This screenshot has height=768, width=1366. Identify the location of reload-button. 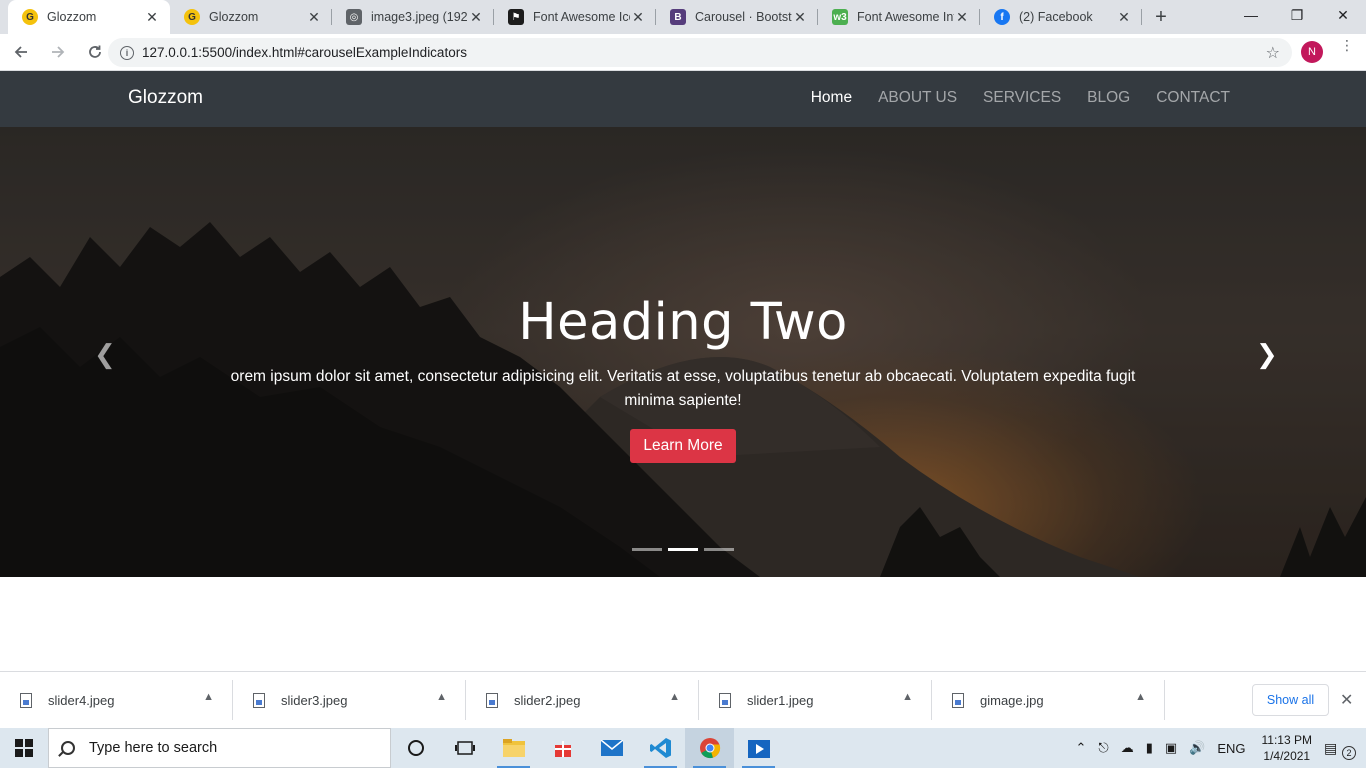
(95, 52).